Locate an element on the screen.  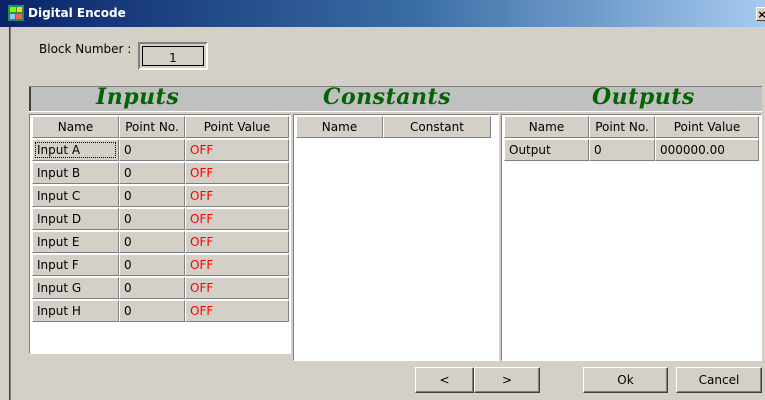
block-number-field: 1 is located at coordinates (173, 56).